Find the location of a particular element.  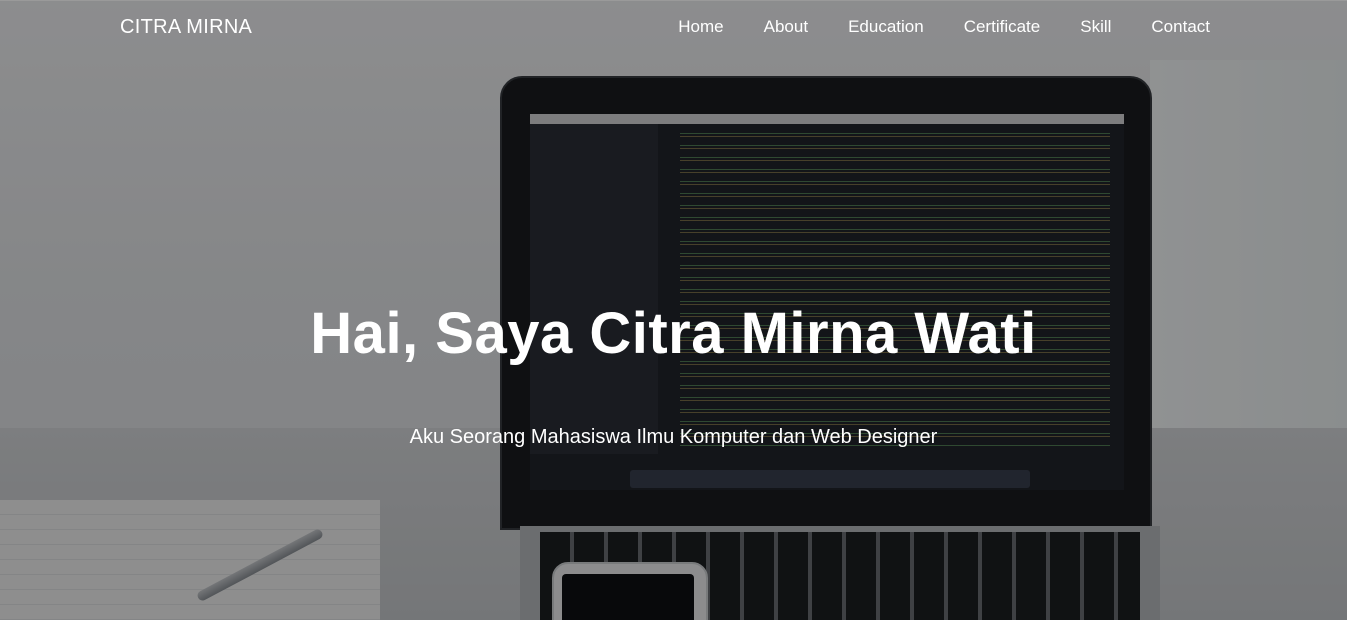

nav-link-skill: Skill is located at coordinates (1095, 27).